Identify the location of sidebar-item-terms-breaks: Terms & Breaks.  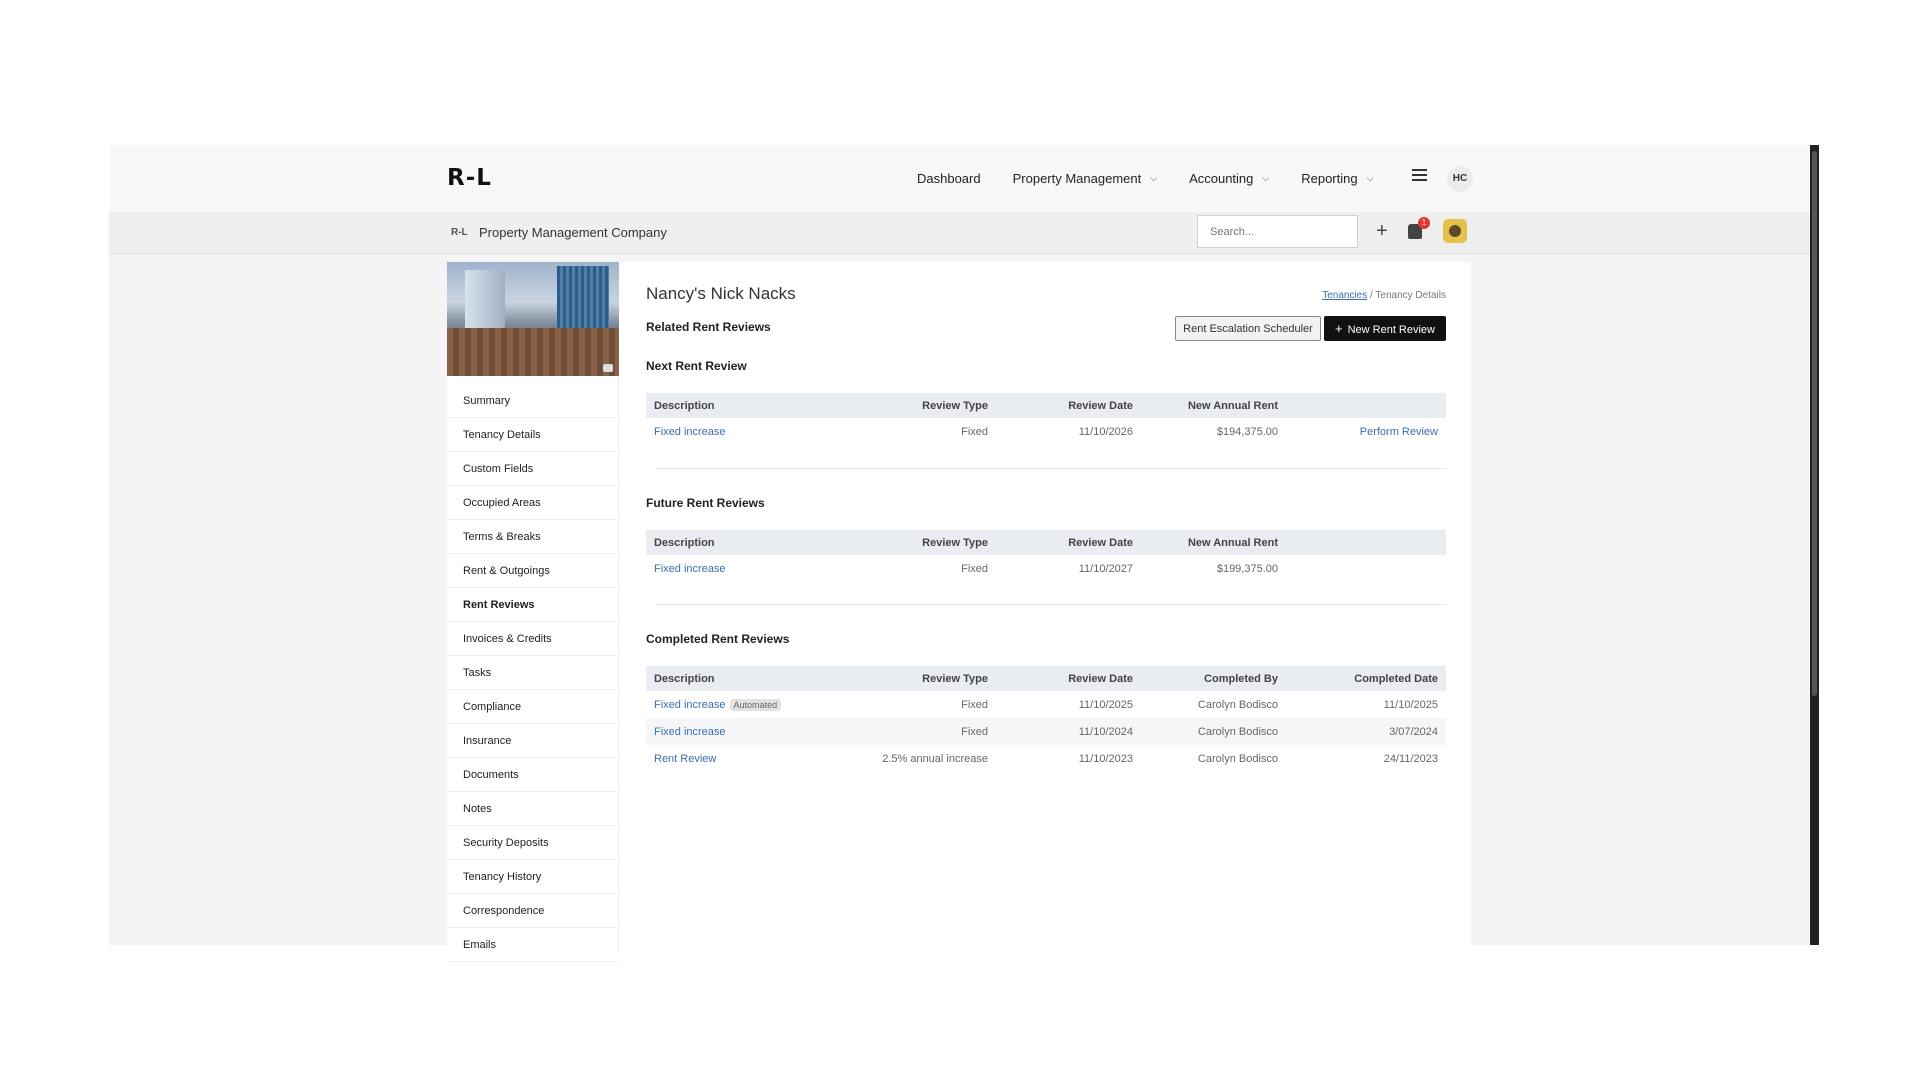
(532, 537).